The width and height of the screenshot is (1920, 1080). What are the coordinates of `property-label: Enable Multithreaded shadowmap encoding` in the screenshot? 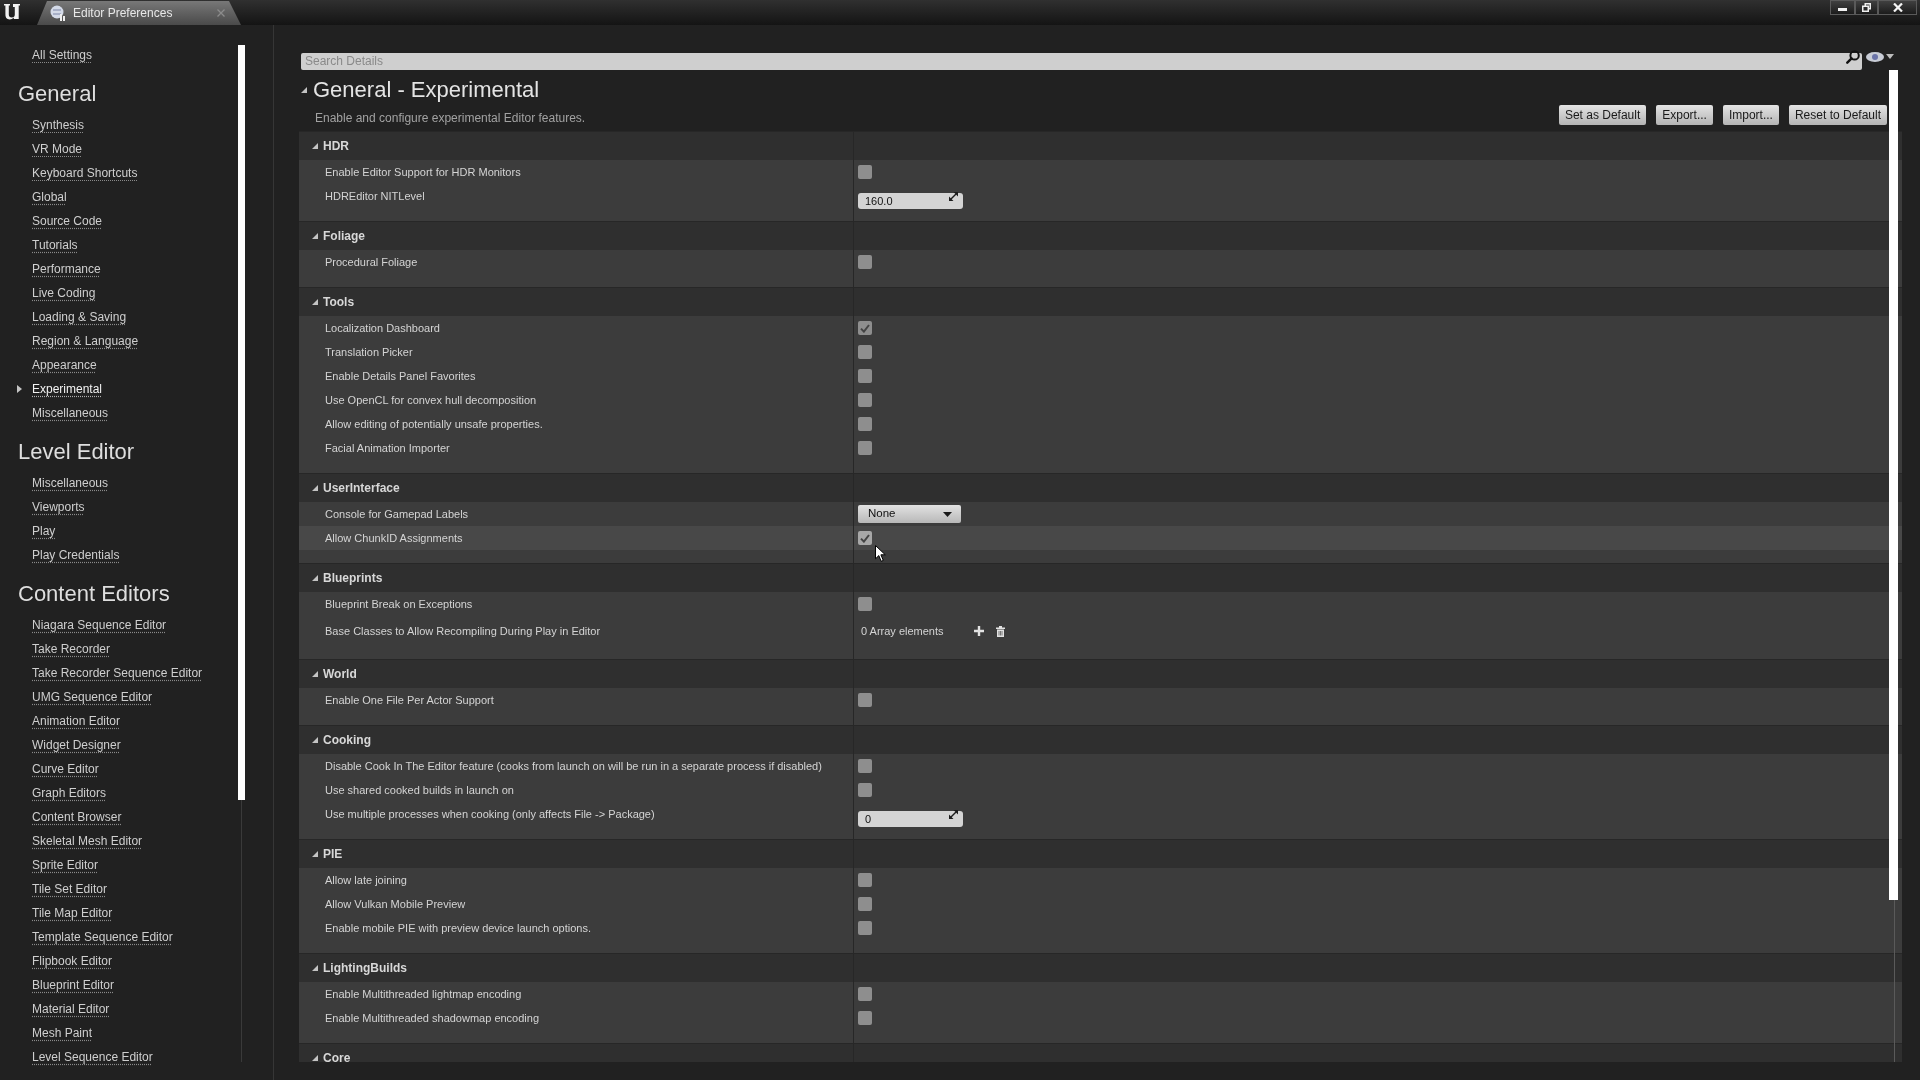 It's located at (432, 1018).